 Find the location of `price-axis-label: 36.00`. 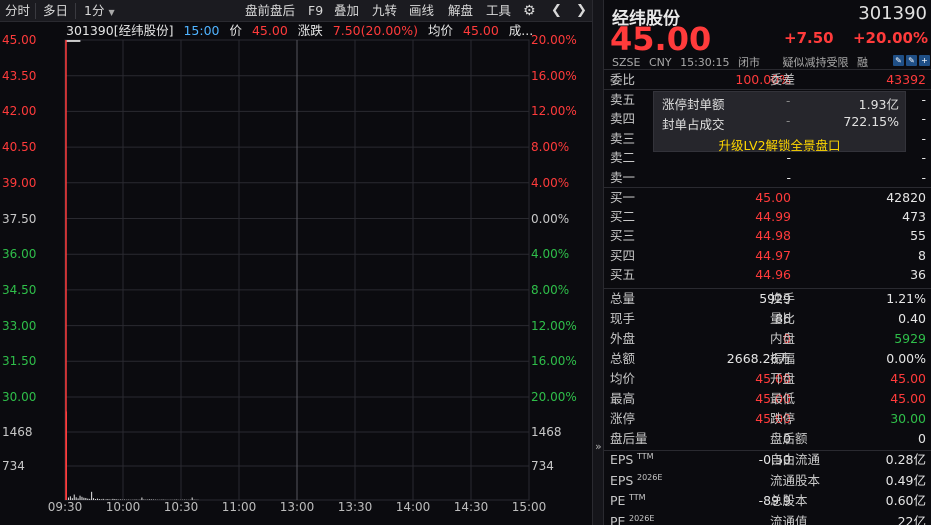

price-axis-label: 36.00 is located at coordinates (19, 254).